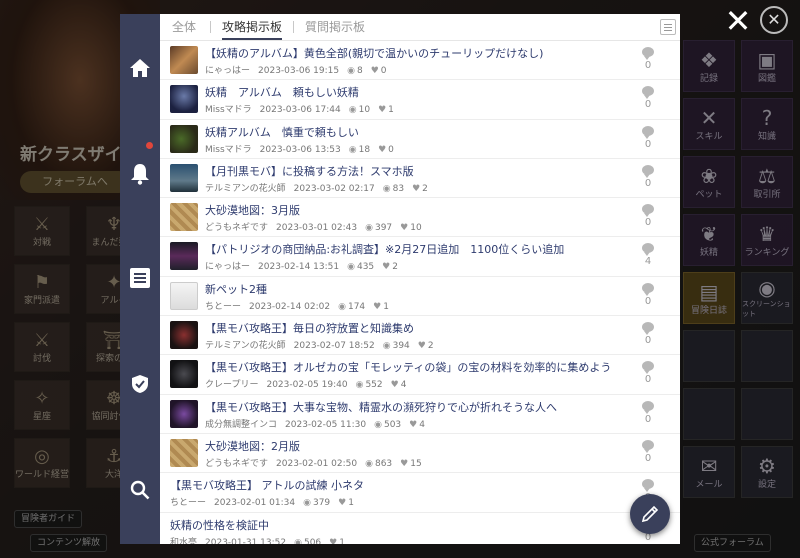 Image resolution: width=800 pixels, height=558 pixels. I want to click on post-views: 506, so click(312, 540).